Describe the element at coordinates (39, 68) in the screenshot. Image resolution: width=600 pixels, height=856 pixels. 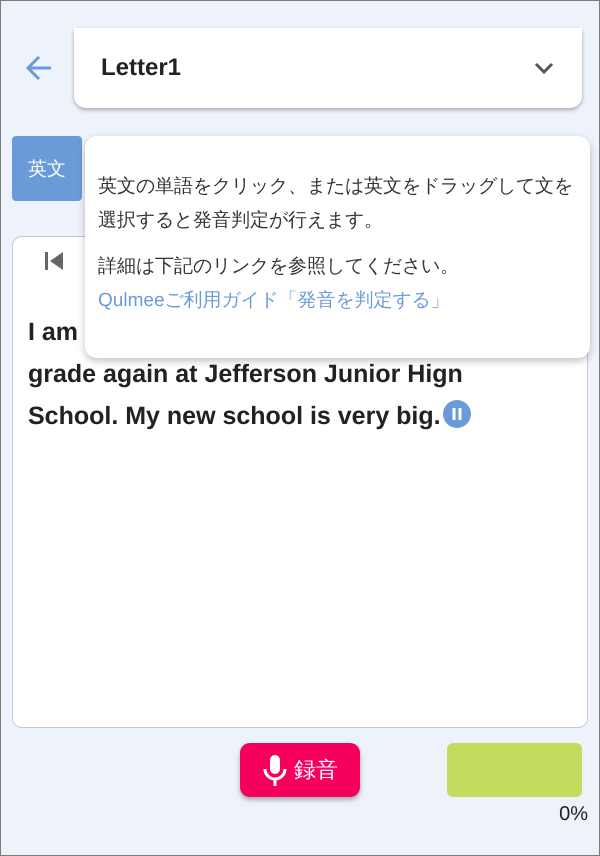
I see `back-icon` at that location.